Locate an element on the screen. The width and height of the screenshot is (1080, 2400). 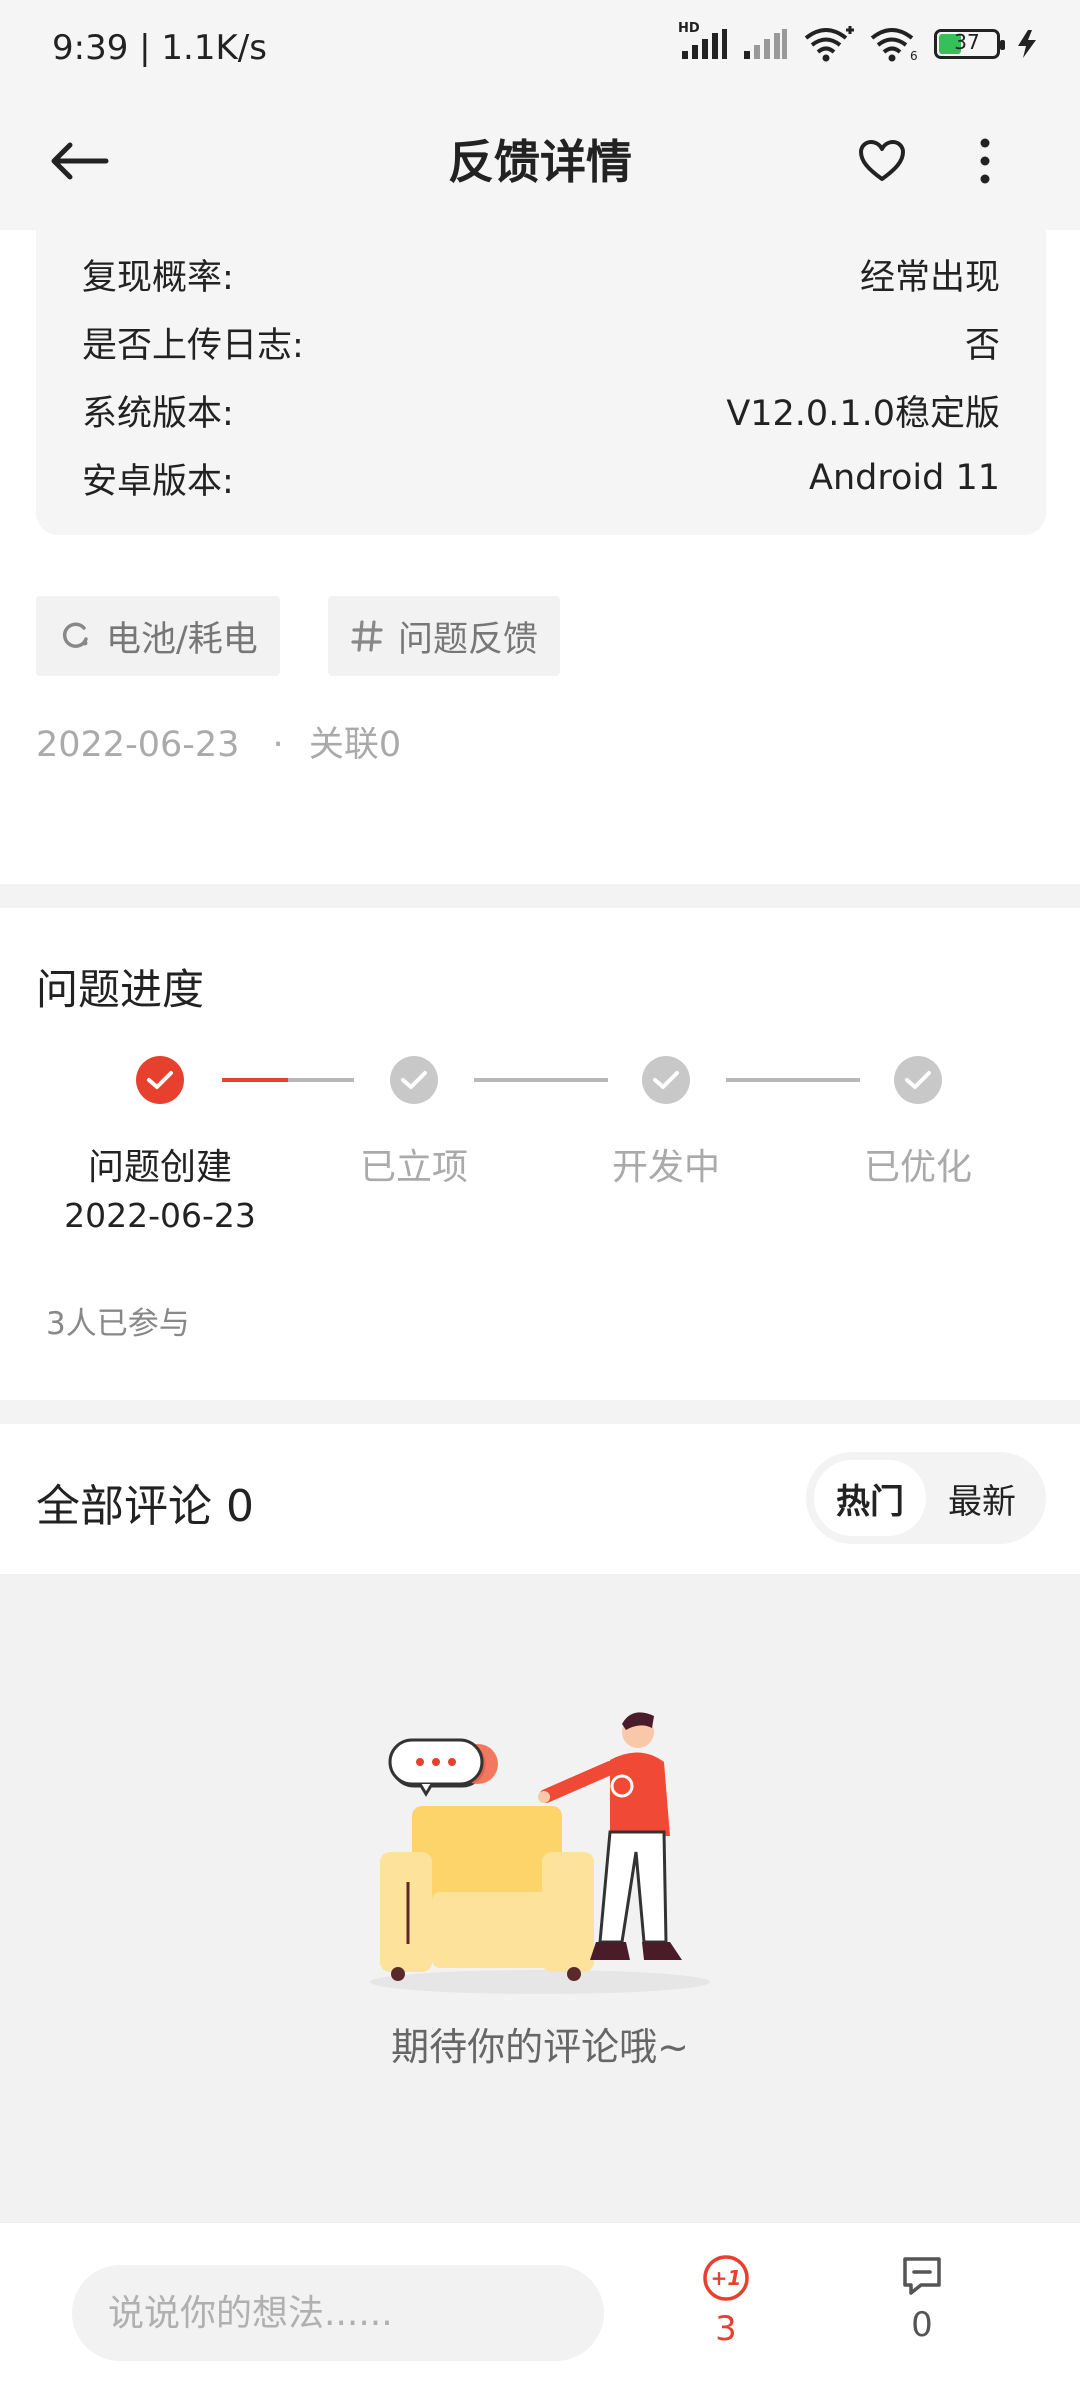
info-value: V12.0.1.0稳定版 is located at coordinates (863, 413).